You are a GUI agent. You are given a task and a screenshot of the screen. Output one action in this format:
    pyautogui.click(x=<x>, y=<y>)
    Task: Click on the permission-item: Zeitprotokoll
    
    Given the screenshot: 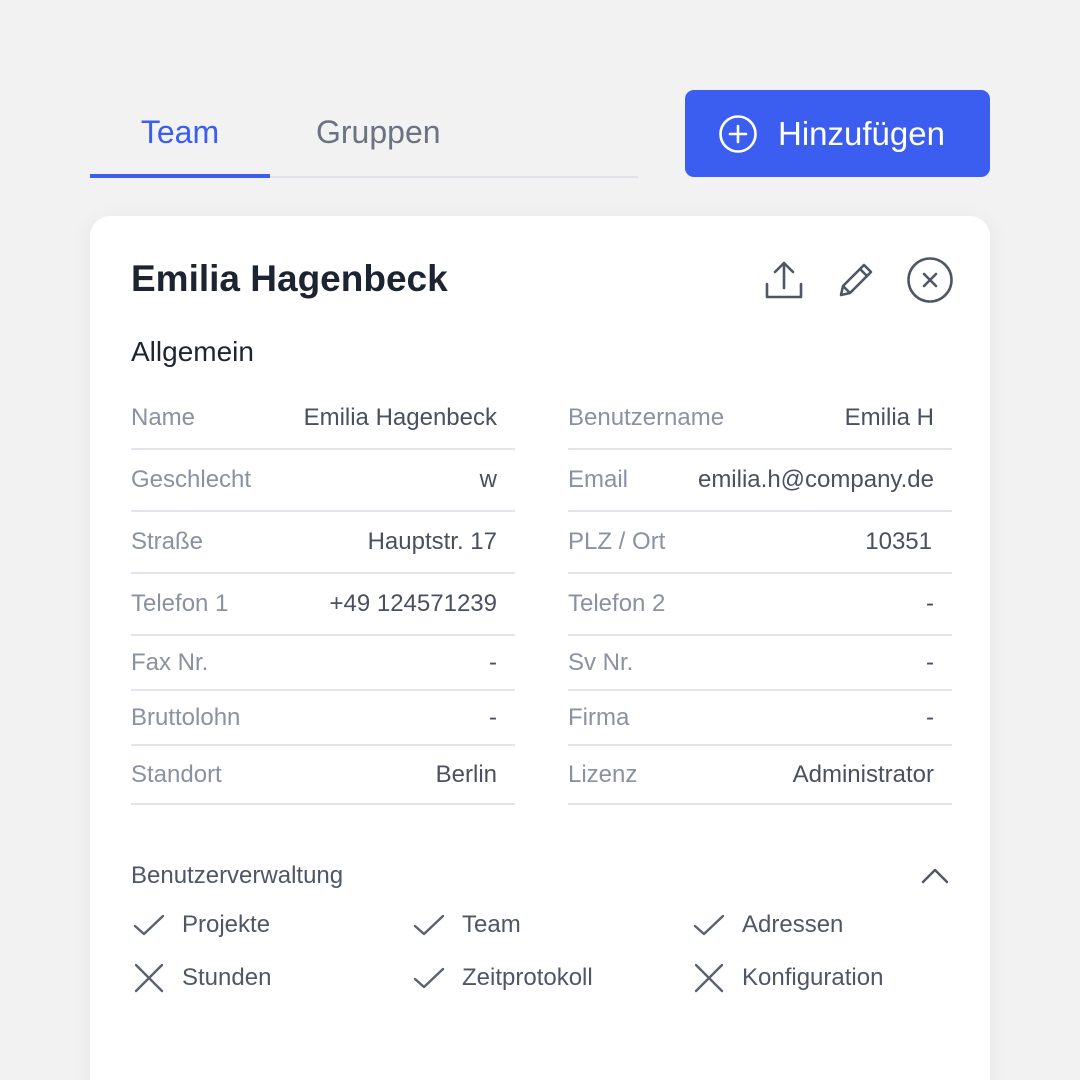 What is the action you would take?
    pyautogui.click(x=502, y=978)
    